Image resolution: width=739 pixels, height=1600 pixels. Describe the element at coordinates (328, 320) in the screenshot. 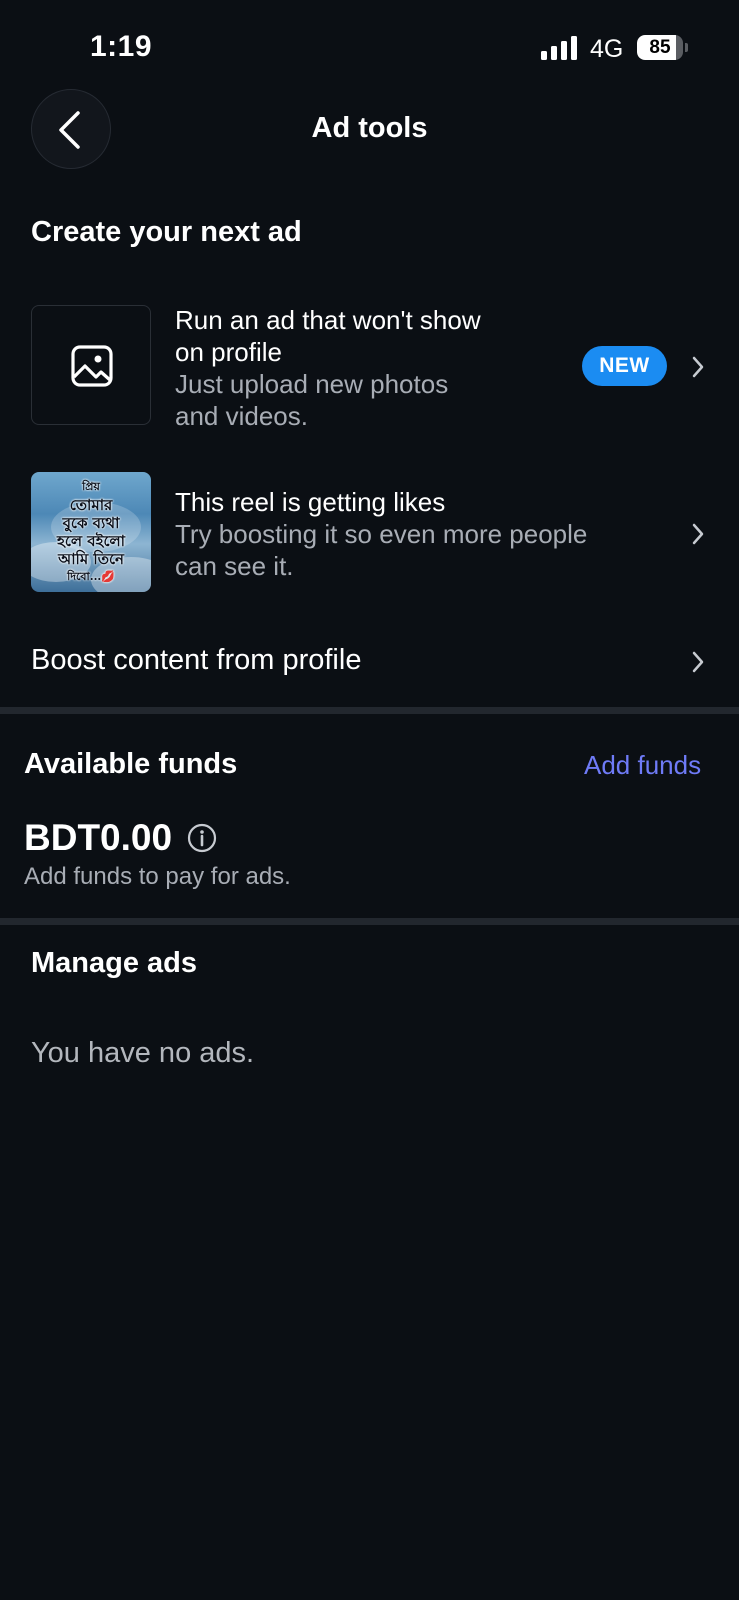

I see `row-title-line-1: Run an ad that won't show` at that location.